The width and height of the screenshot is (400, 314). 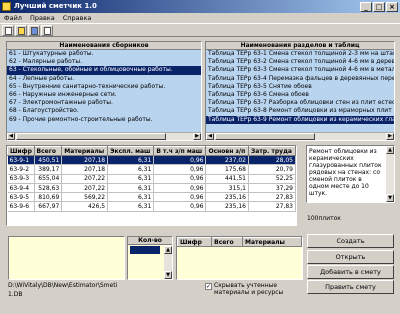 What do you see at coordinates (200, 6) in the screenshot?
I see `title-bar: Лучший сметчик 1.0 _ □ ×` at bounding box center [200, 6].